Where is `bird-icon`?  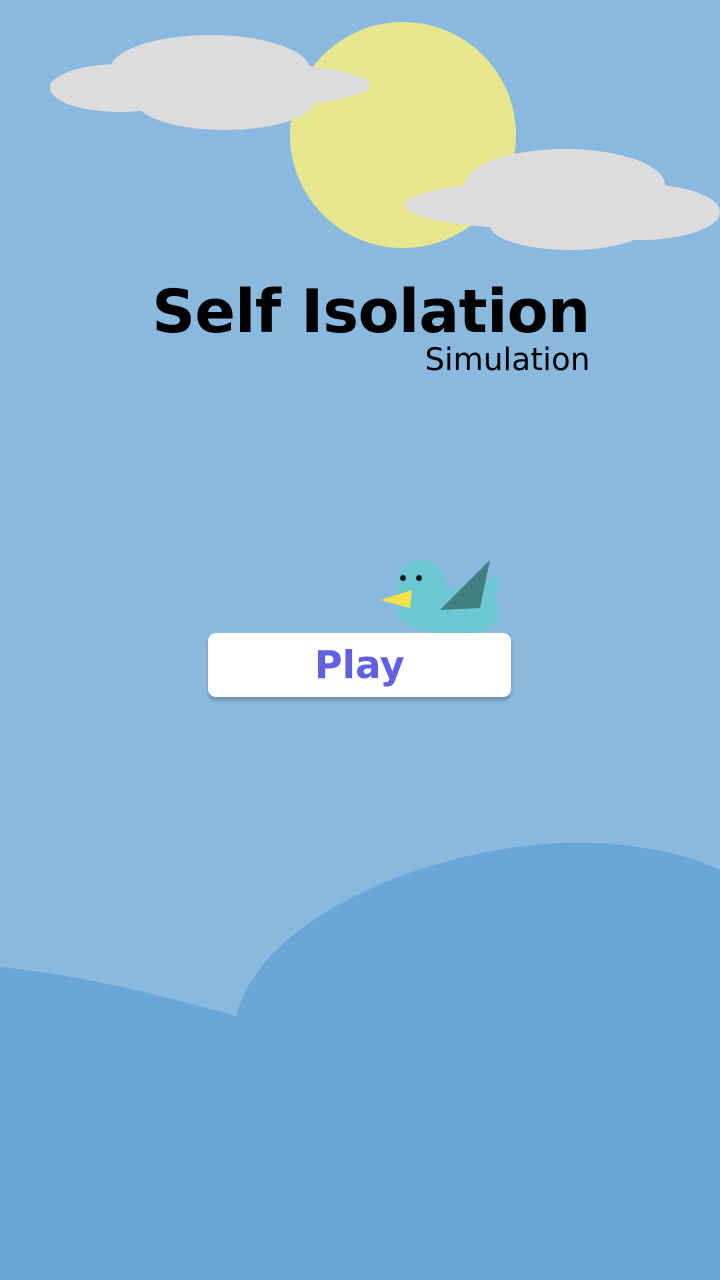
bird-icon is located at coordinates (440, 597).